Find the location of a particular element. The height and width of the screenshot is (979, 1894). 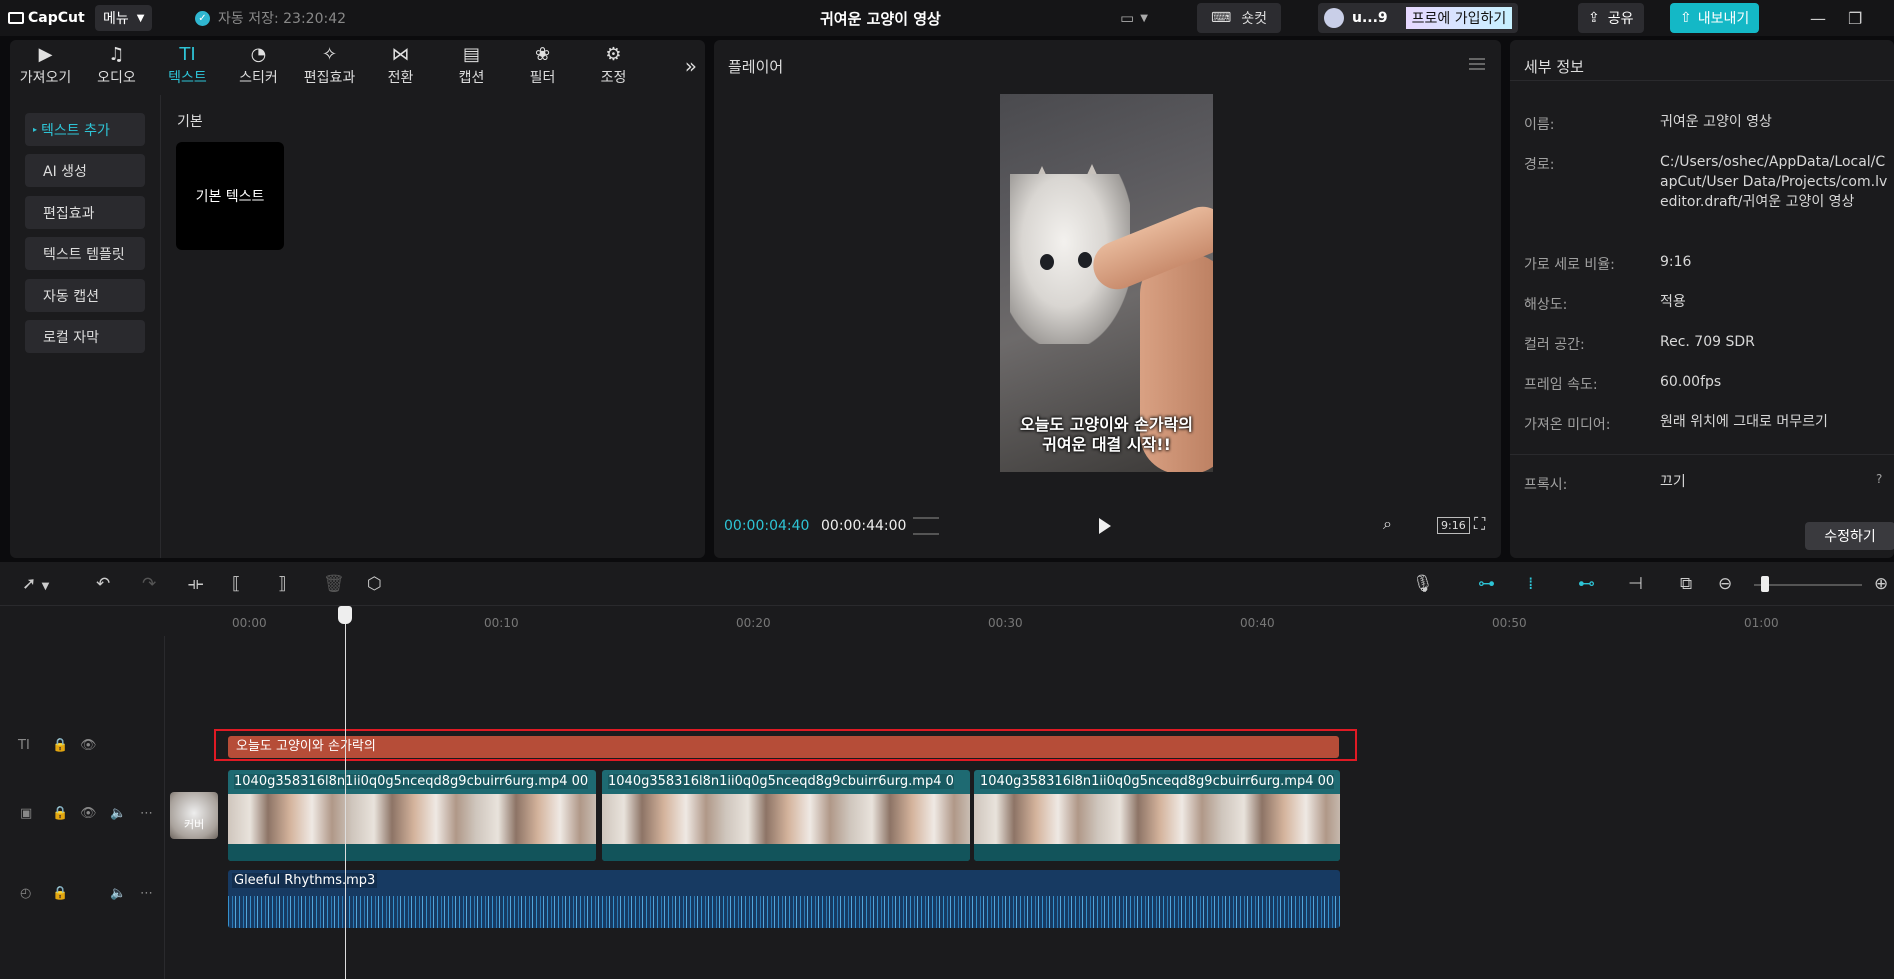

cat-eye is located at coordinates (1047, 262).